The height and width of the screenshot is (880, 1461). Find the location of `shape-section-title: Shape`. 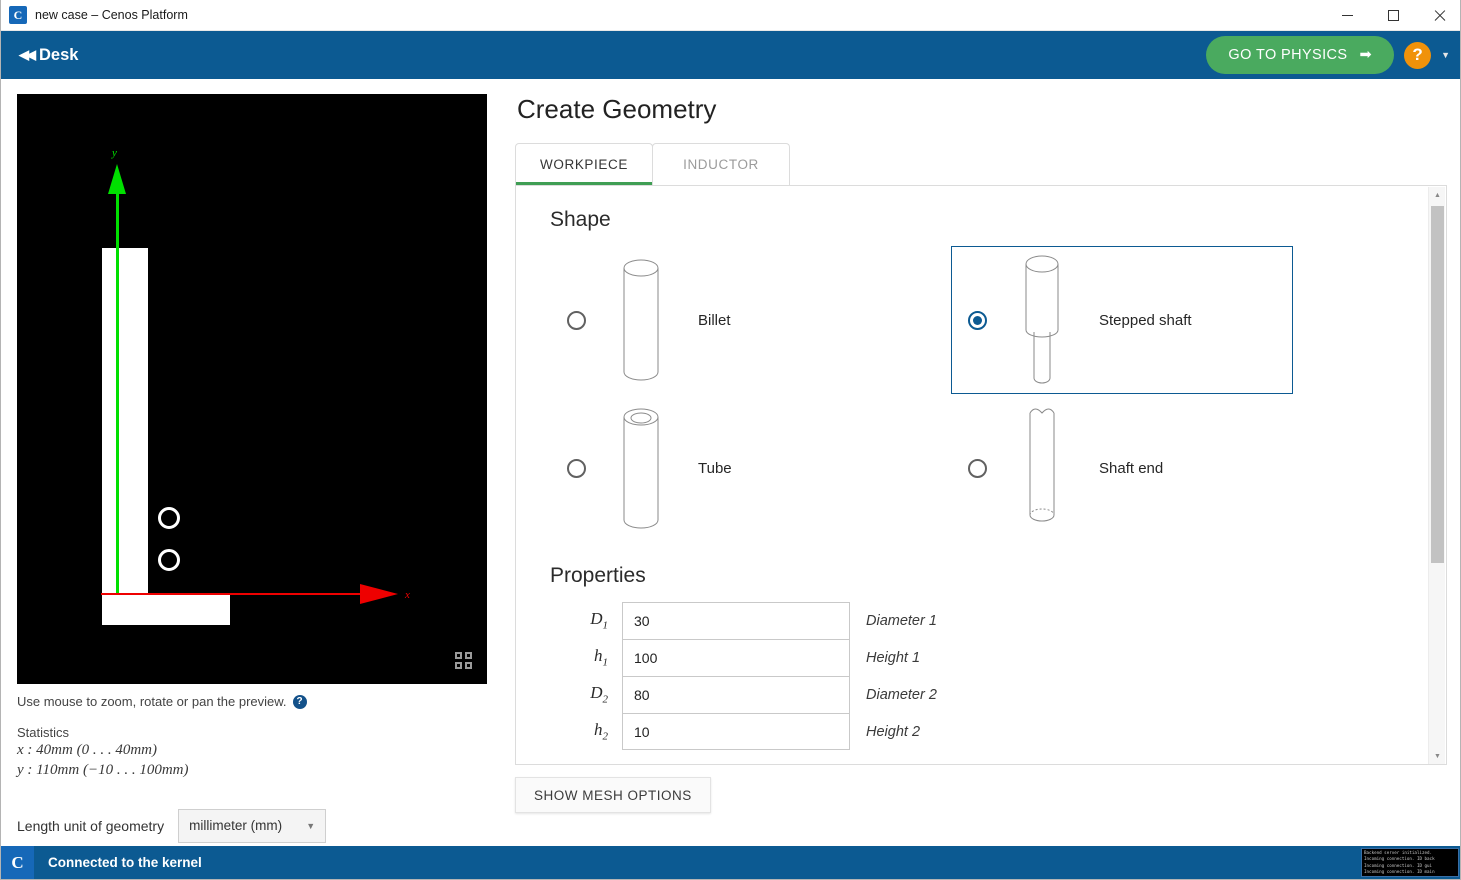

shape-section-title: Shape is located at coordinates (580, 219).